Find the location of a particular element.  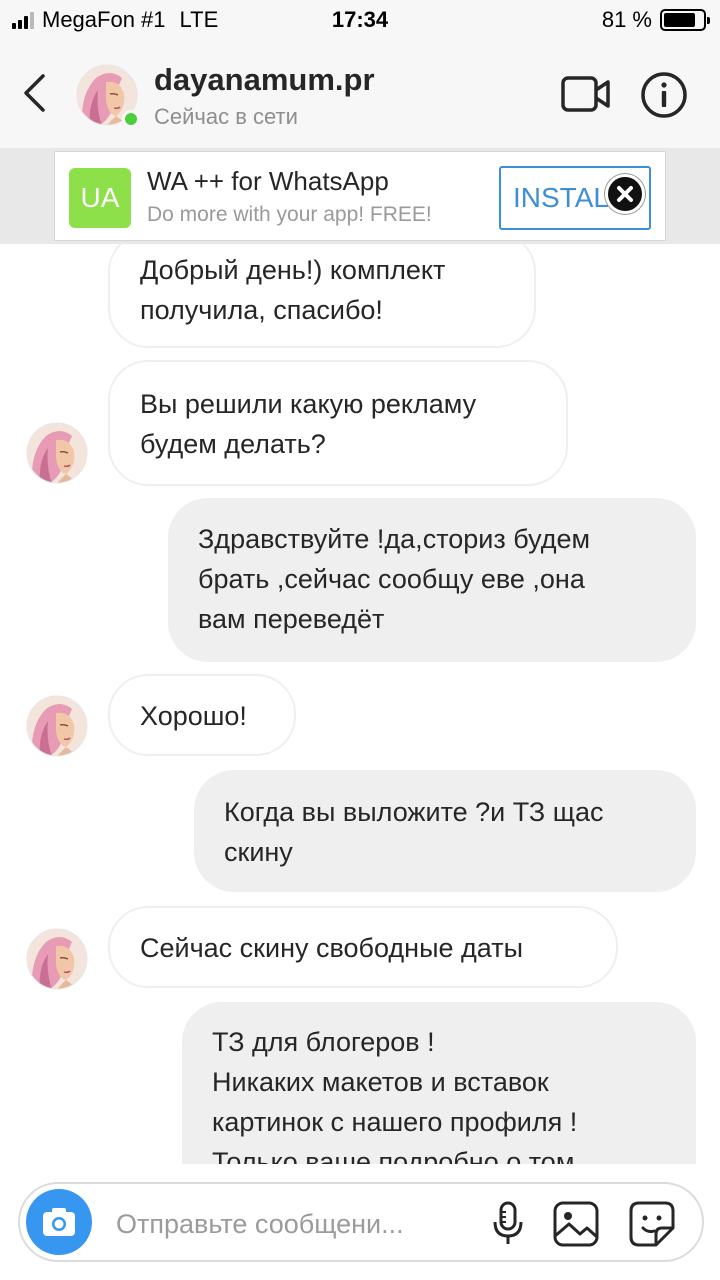

chat-header: dayanamum.pr Сейчас в сети is located at coordinates (360, 94).